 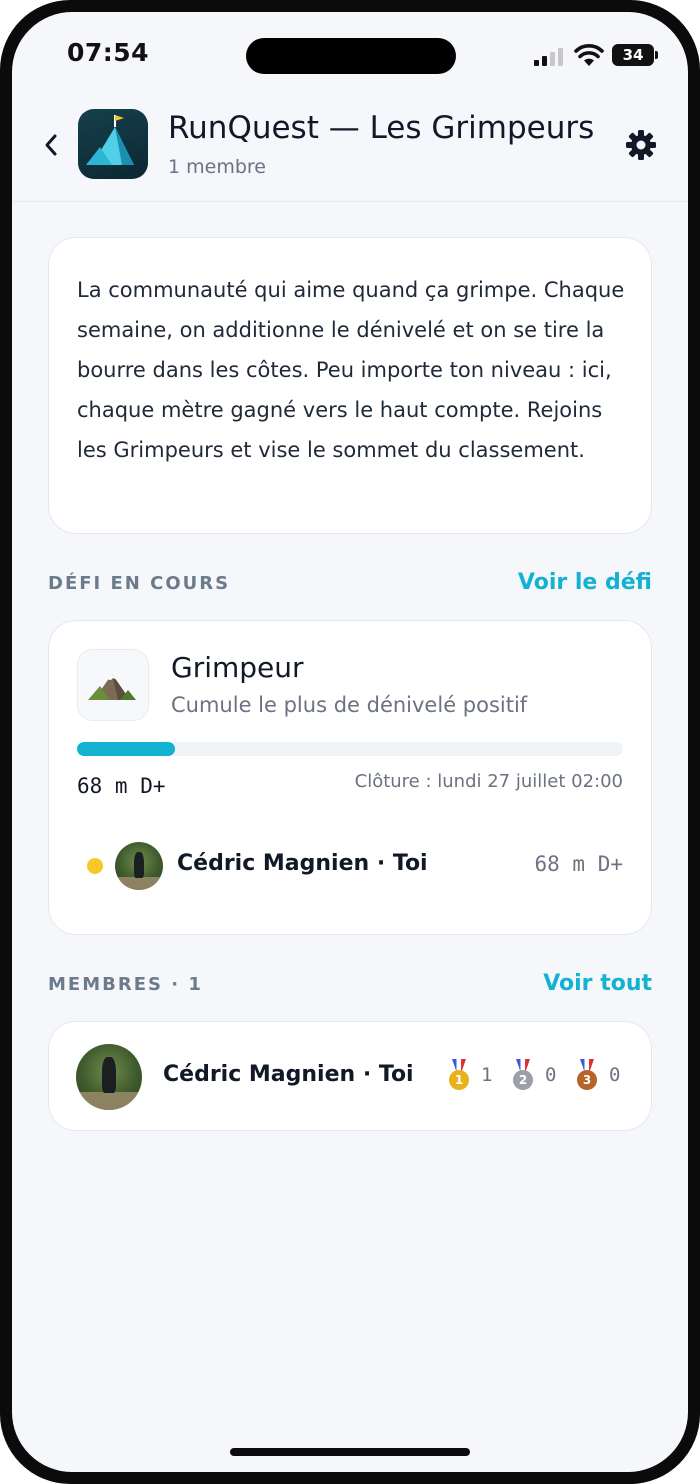 I want to click on challenge-value: 68 m D+, so click(x=121, y=786).